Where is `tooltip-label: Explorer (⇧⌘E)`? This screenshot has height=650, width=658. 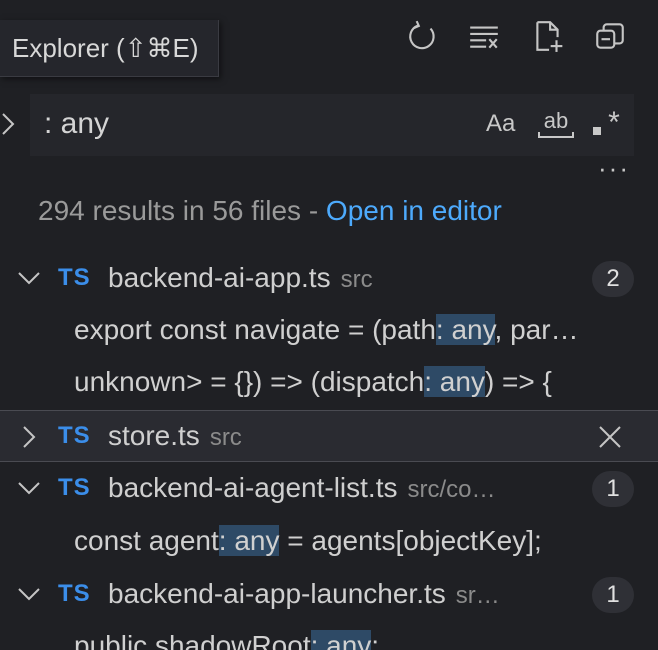
tooltip-label: Explorer (⇧⌘E) is located at coordinates (105, 47).